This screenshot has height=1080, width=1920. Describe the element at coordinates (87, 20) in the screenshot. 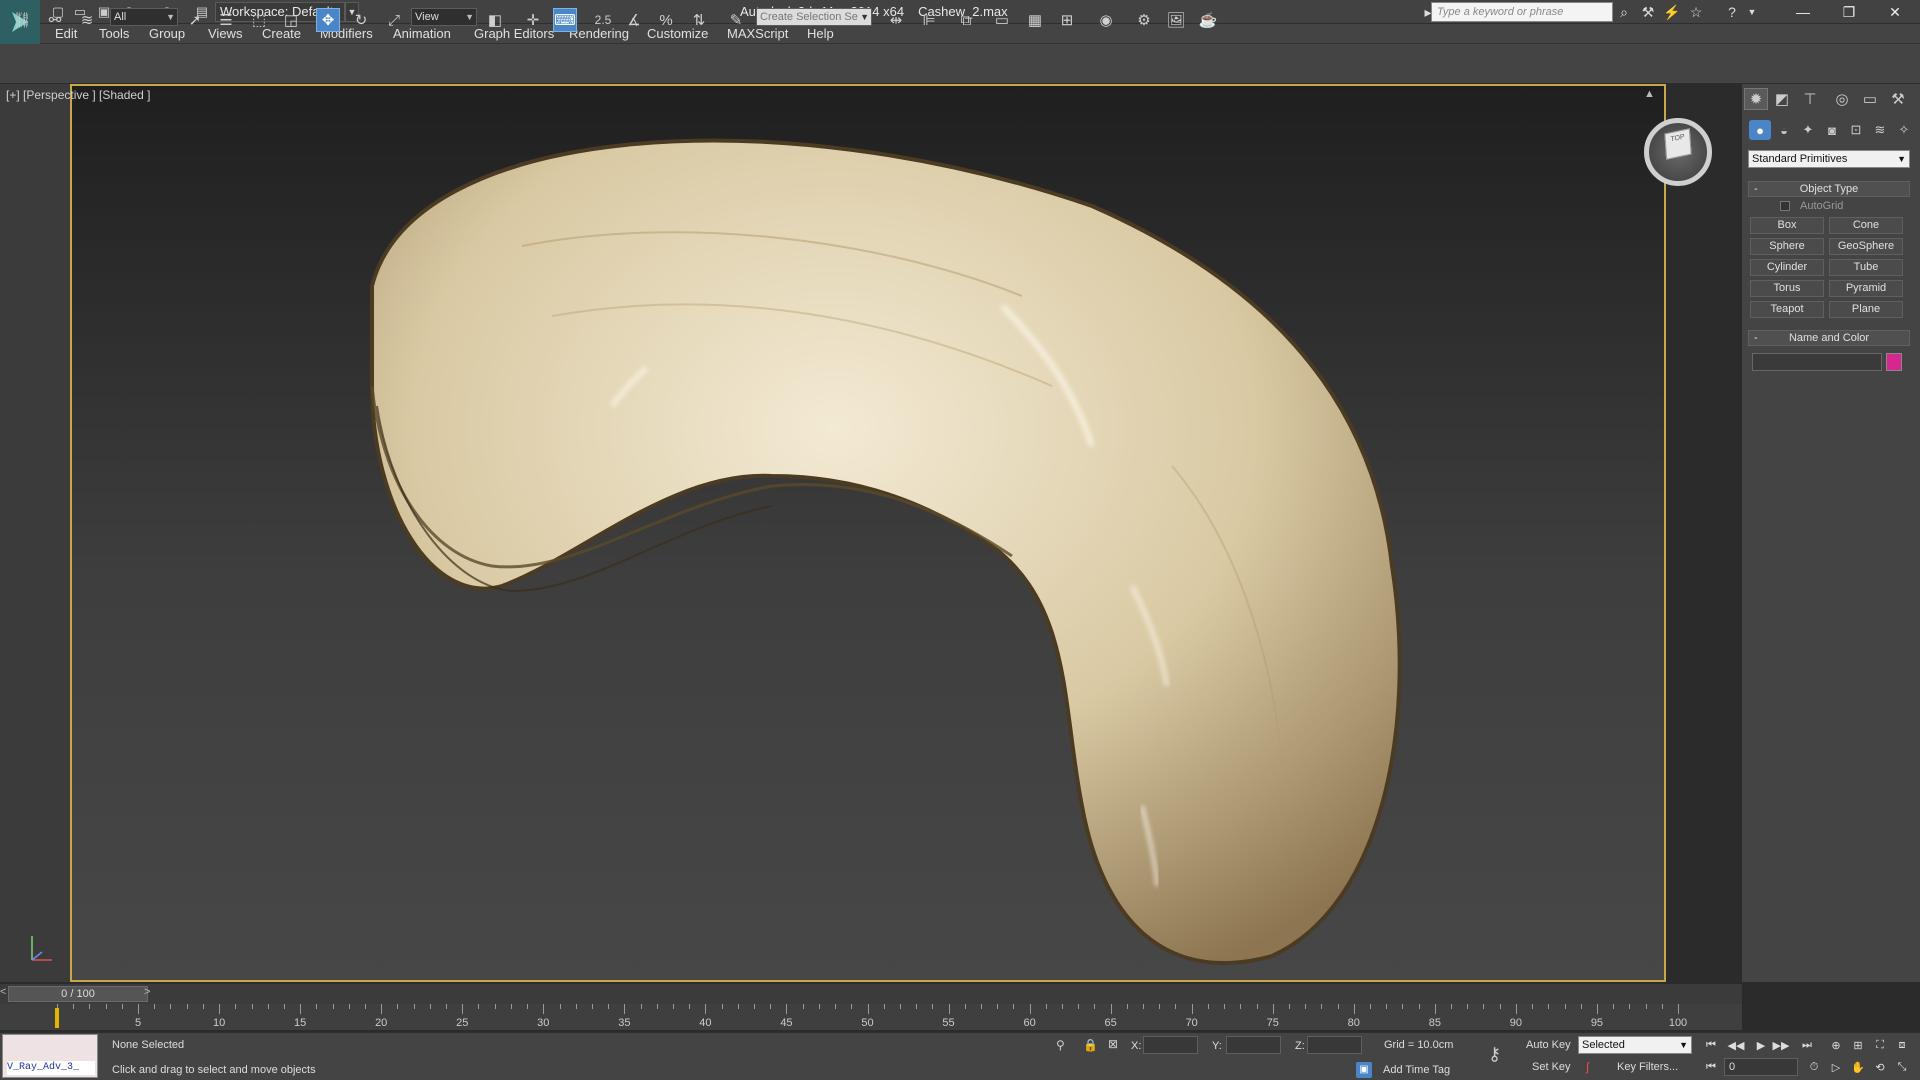

I see `bind-to-space-warp-icon: ≋` at that location.